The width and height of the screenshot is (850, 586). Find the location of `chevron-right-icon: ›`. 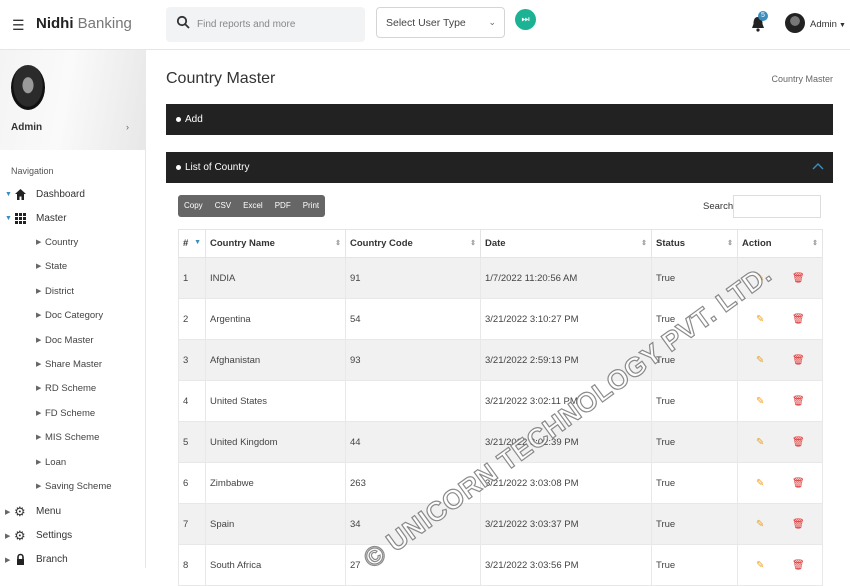

chevron-right-icon: › is located at coordinates (127, 127).